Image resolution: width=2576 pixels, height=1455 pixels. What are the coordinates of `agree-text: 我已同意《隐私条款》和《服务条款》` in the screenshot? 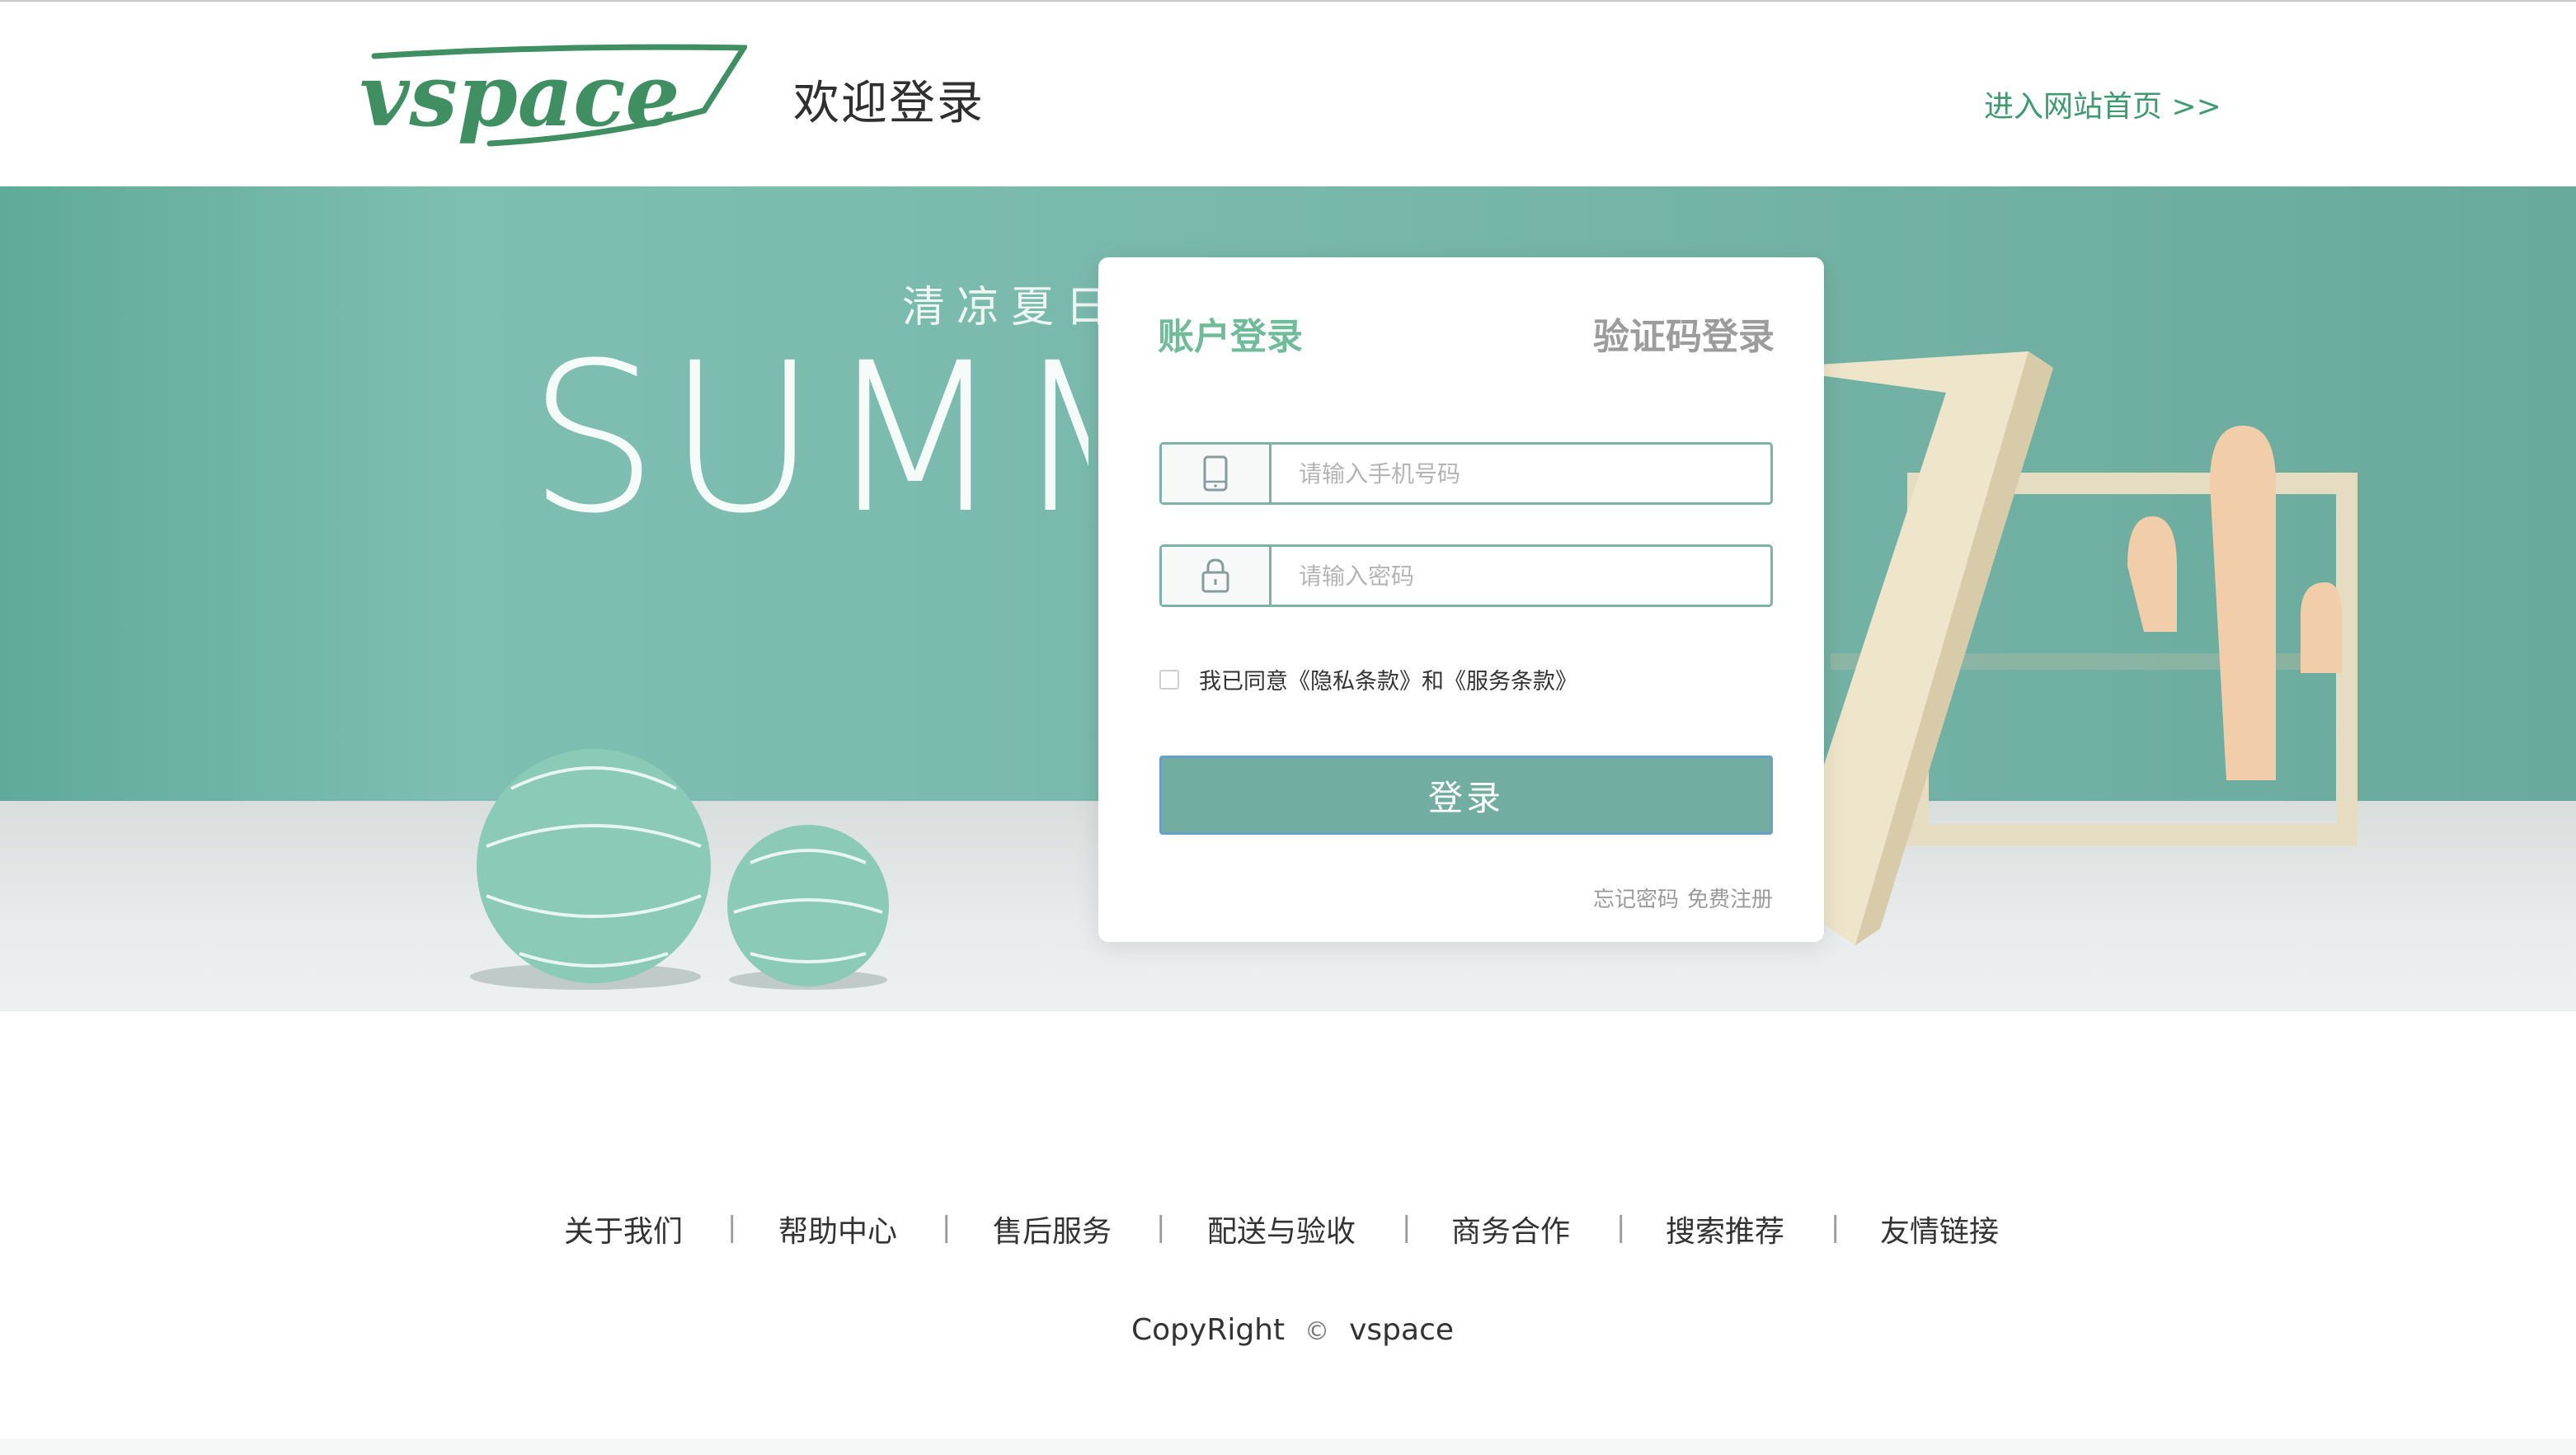 It's located at (1388, 679).